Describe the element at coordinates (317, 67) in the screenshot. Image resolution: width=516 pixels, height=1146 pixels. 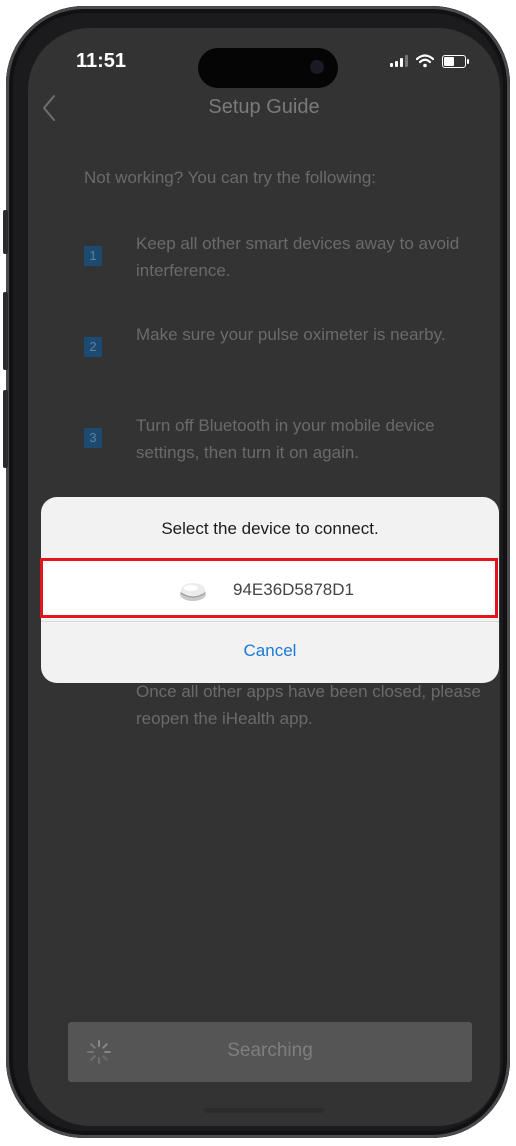
I see `camera-icon` at that location.